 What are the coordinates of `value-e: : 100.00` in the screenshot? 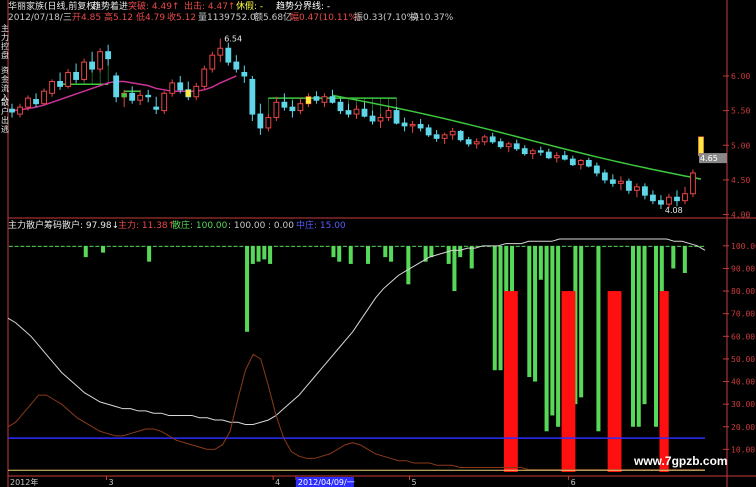 It's located at (247, 226).